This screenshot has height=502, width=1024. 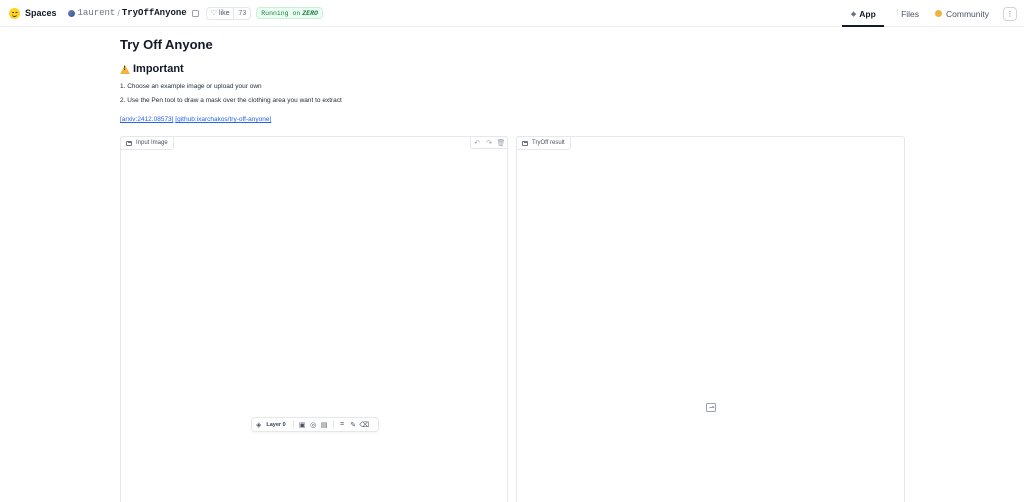 What do you see at coordinates (41, 13) in the screenshot?
I see `brand-name: Spaces` at bounding box center [41, 13].